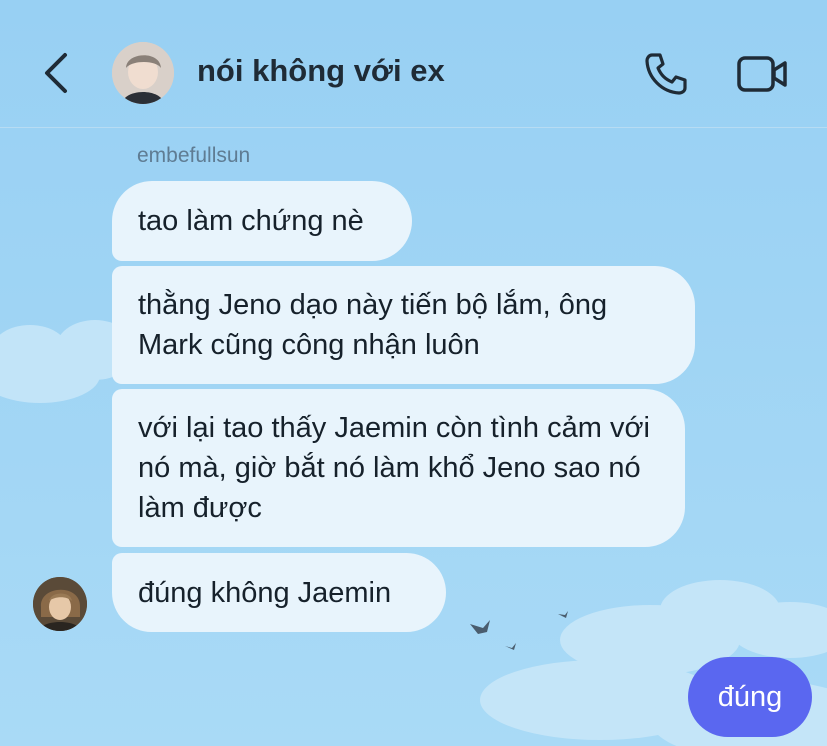  What do you see at coordinates (194, 155) in the screenshot?
I see `sender-name: embefullsun` at bounding box center [194, 155].